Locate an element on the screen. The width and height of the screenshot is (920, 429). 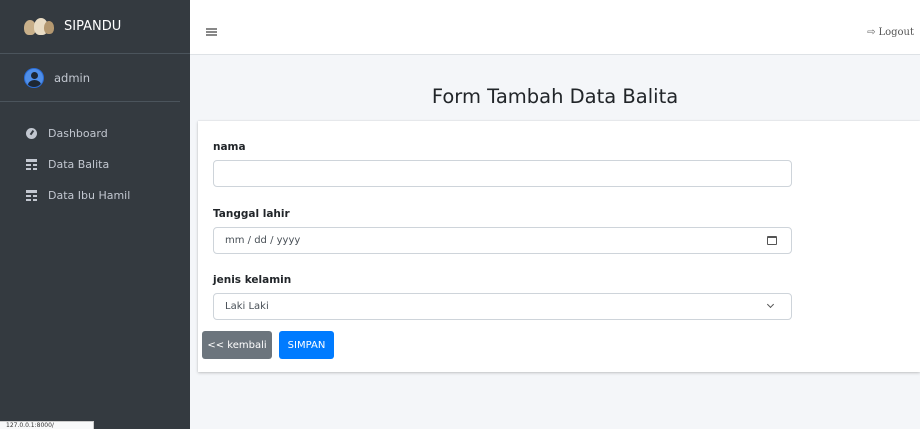
save-button: SIMPAN is located at coordinates (306, 345).